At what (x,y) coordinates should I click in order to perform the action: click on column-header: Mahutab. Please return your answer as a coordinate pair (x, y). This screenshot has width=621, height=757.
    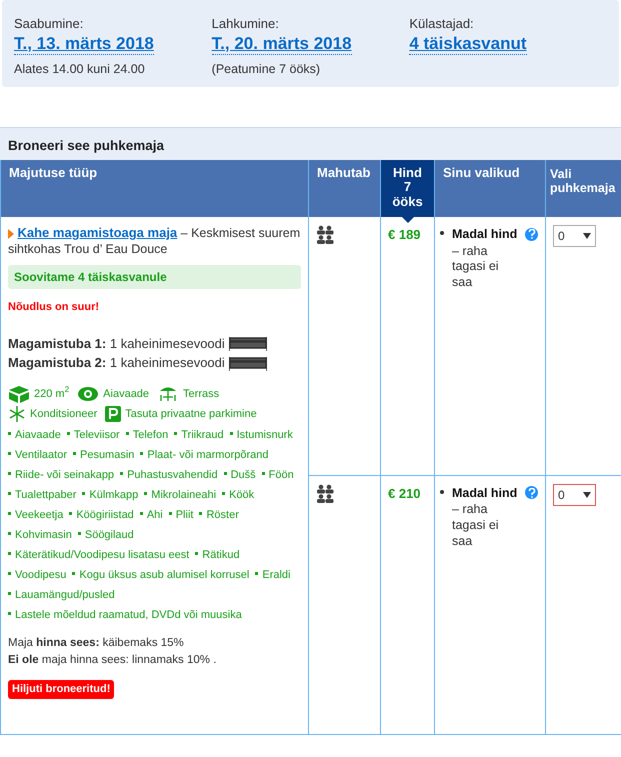
    Looking at the image, I should click on (344, 188).